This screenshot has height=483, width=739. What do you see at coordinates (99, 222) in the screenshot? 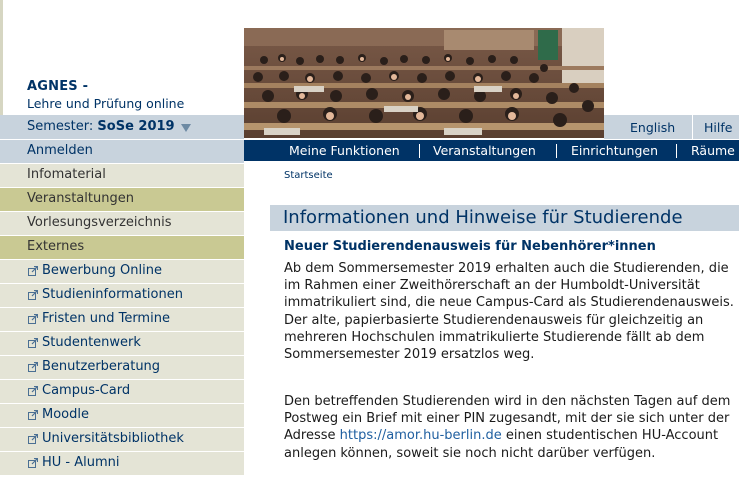
I see `sidebar-item-label: Vorlesungsverzeichnis` at bounding box center [99, 222].